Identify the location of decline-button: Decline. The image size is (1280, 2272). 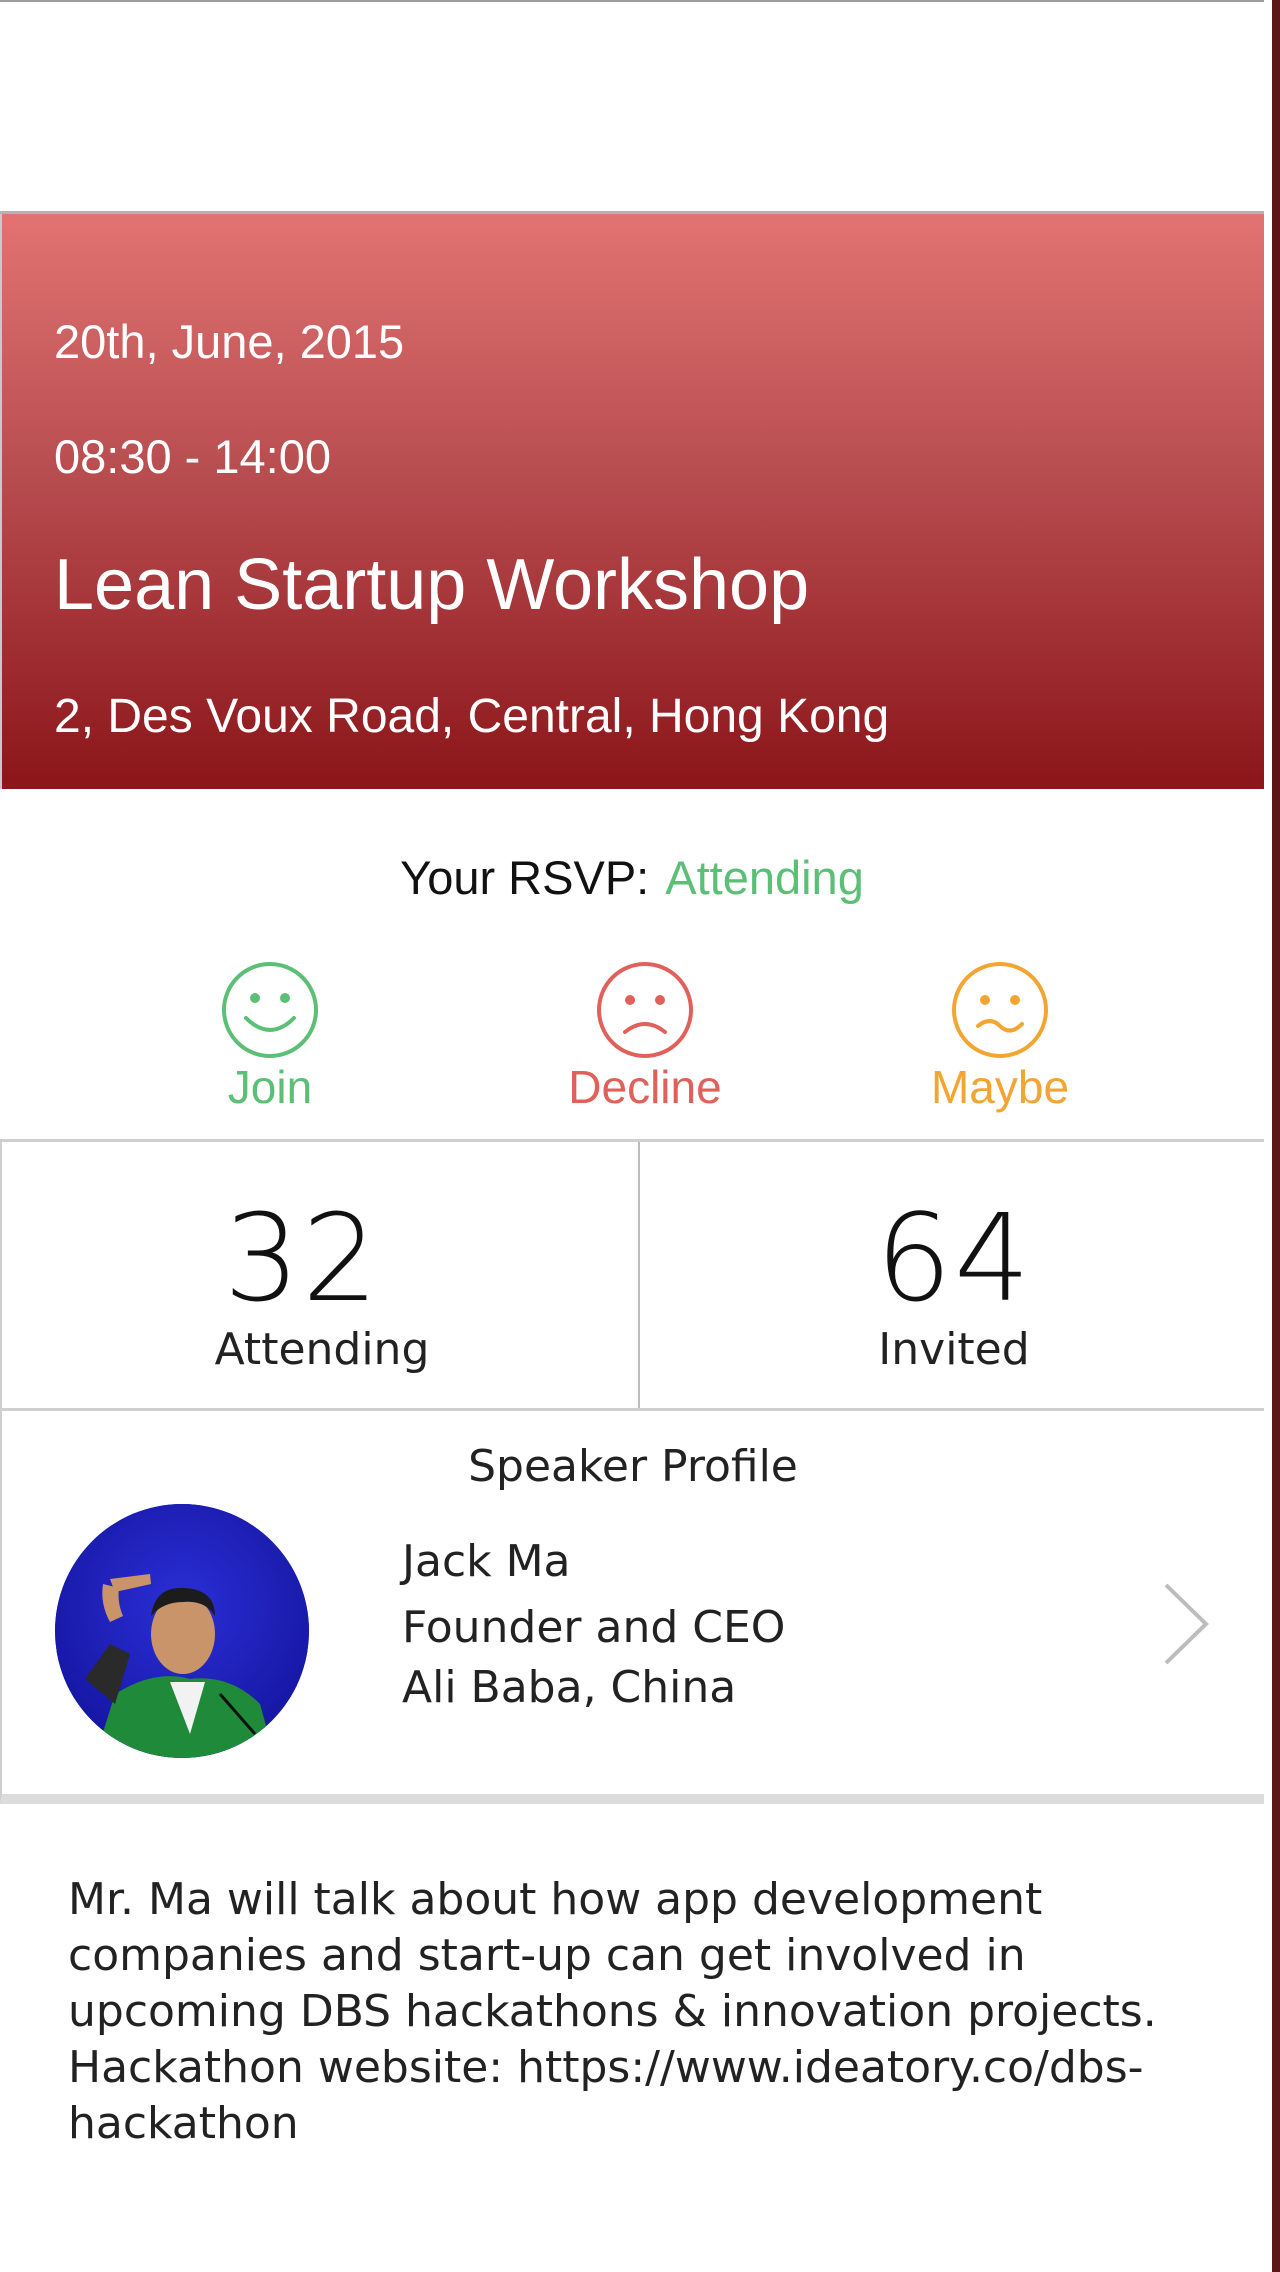
(645, 1037).